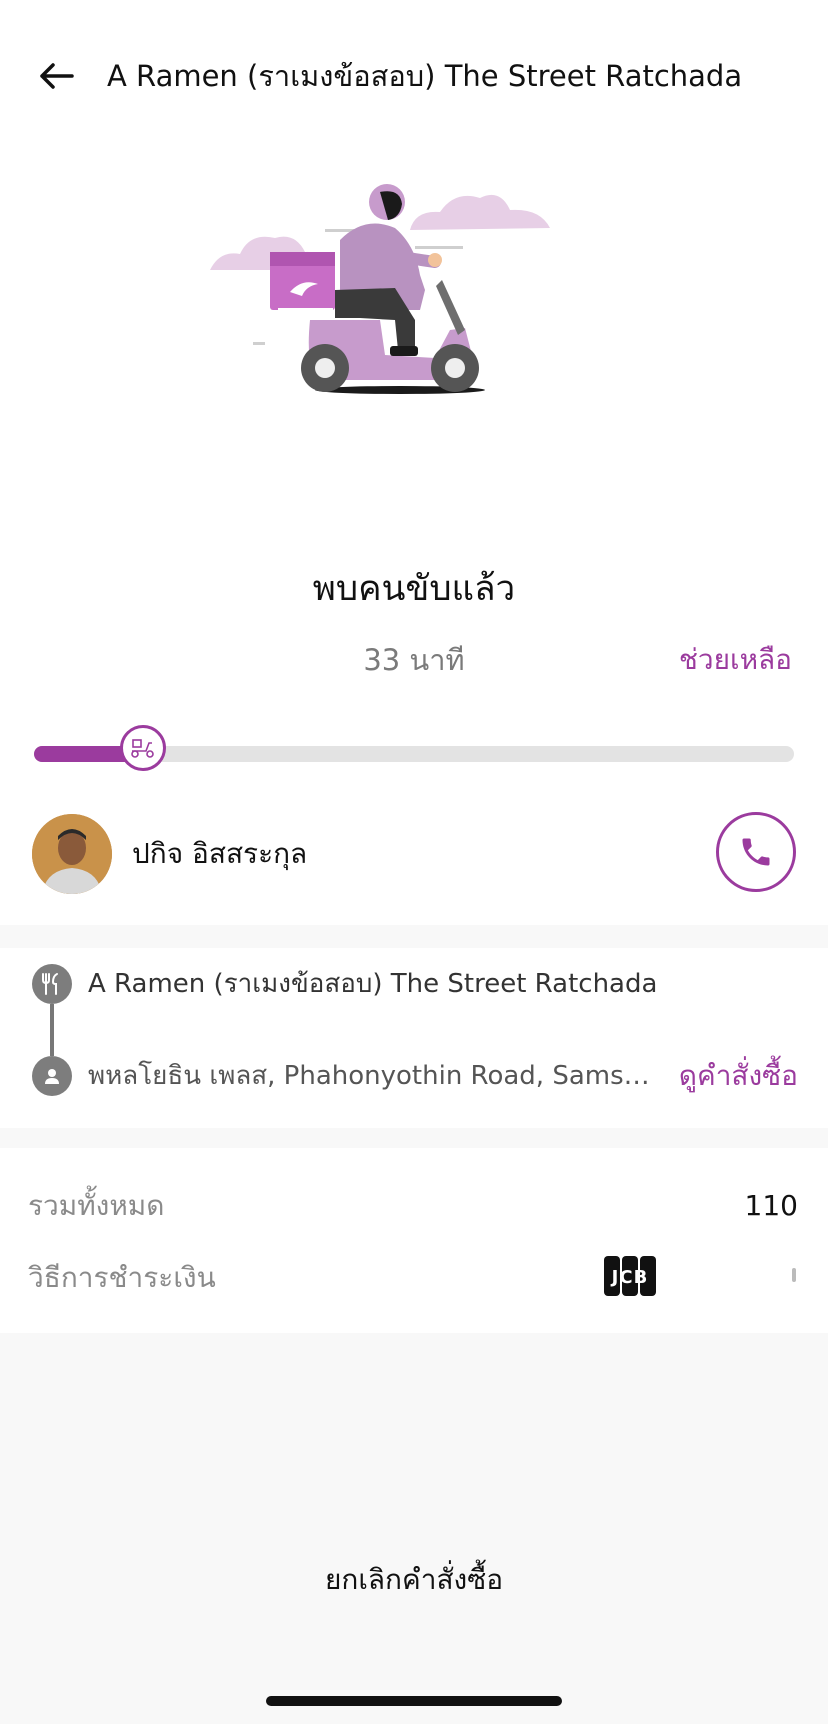 The height and width of the screenshot is (1724, 828). What do you see at coordinates (380, 289) in the screenshot?
I see `rider-on-scooter-illustration` at bounding box center [380, 289].